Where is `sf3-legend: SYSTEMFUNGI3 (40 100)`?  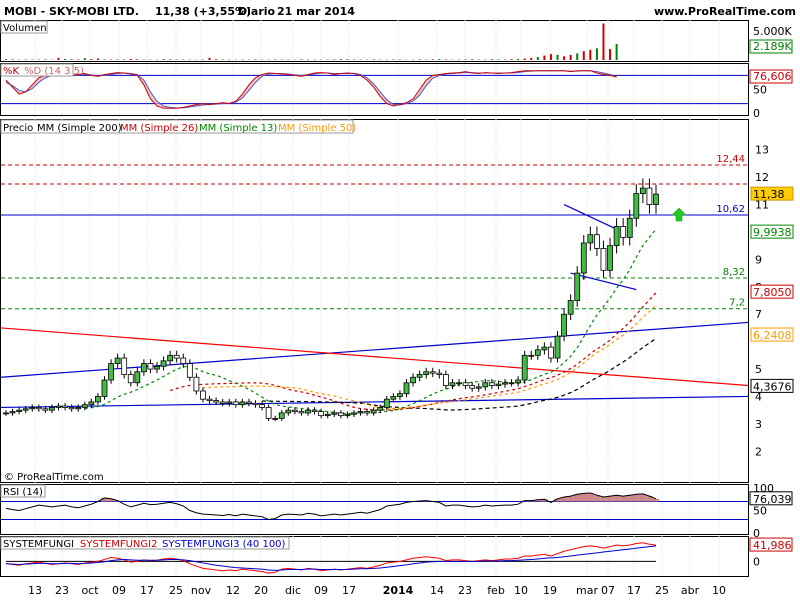 sf3-legend: SYSTEMFUNGI3 (40 100) is located at coordinates (224, 544).